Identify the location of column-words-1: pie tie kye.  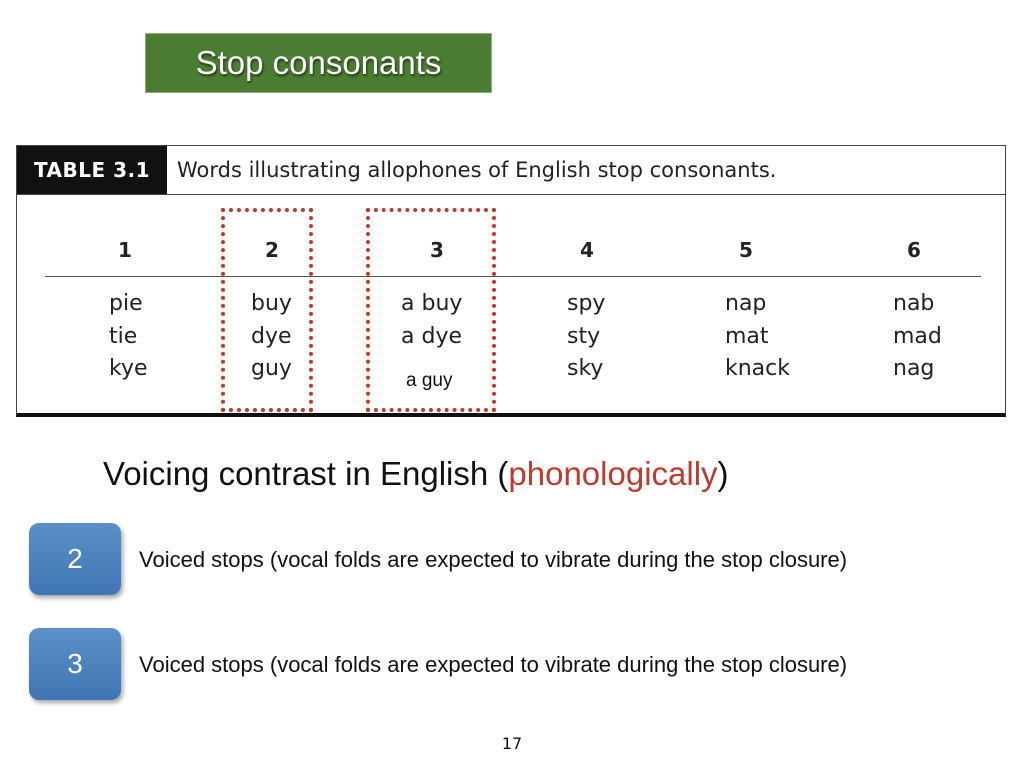
(128, 337).